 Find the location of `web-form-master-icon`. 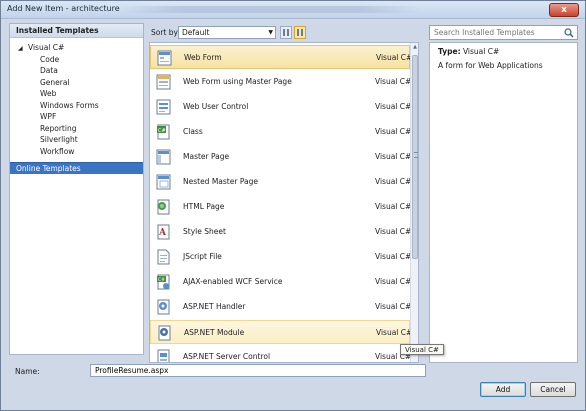

web-form-master-icon is located at coordinates (163, 82).